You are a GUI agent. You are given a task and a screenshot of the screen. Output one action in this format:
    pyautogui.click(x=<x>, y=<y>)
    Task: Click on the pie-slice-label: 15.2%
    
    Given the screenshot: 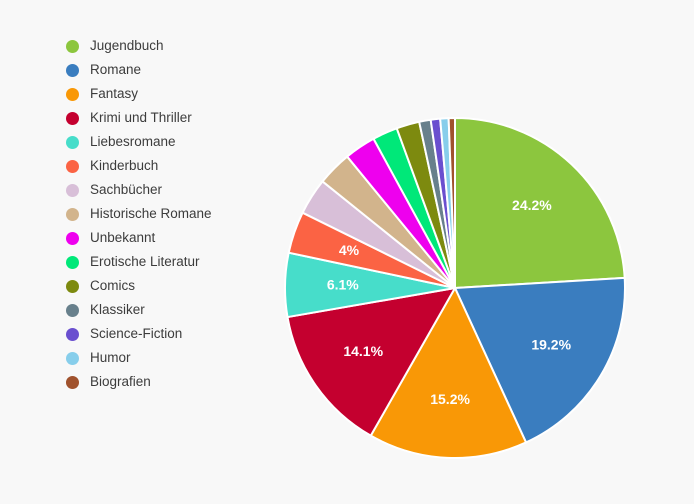 What is the action you would take?
    pyautogui.click(x=450, y=399)
    